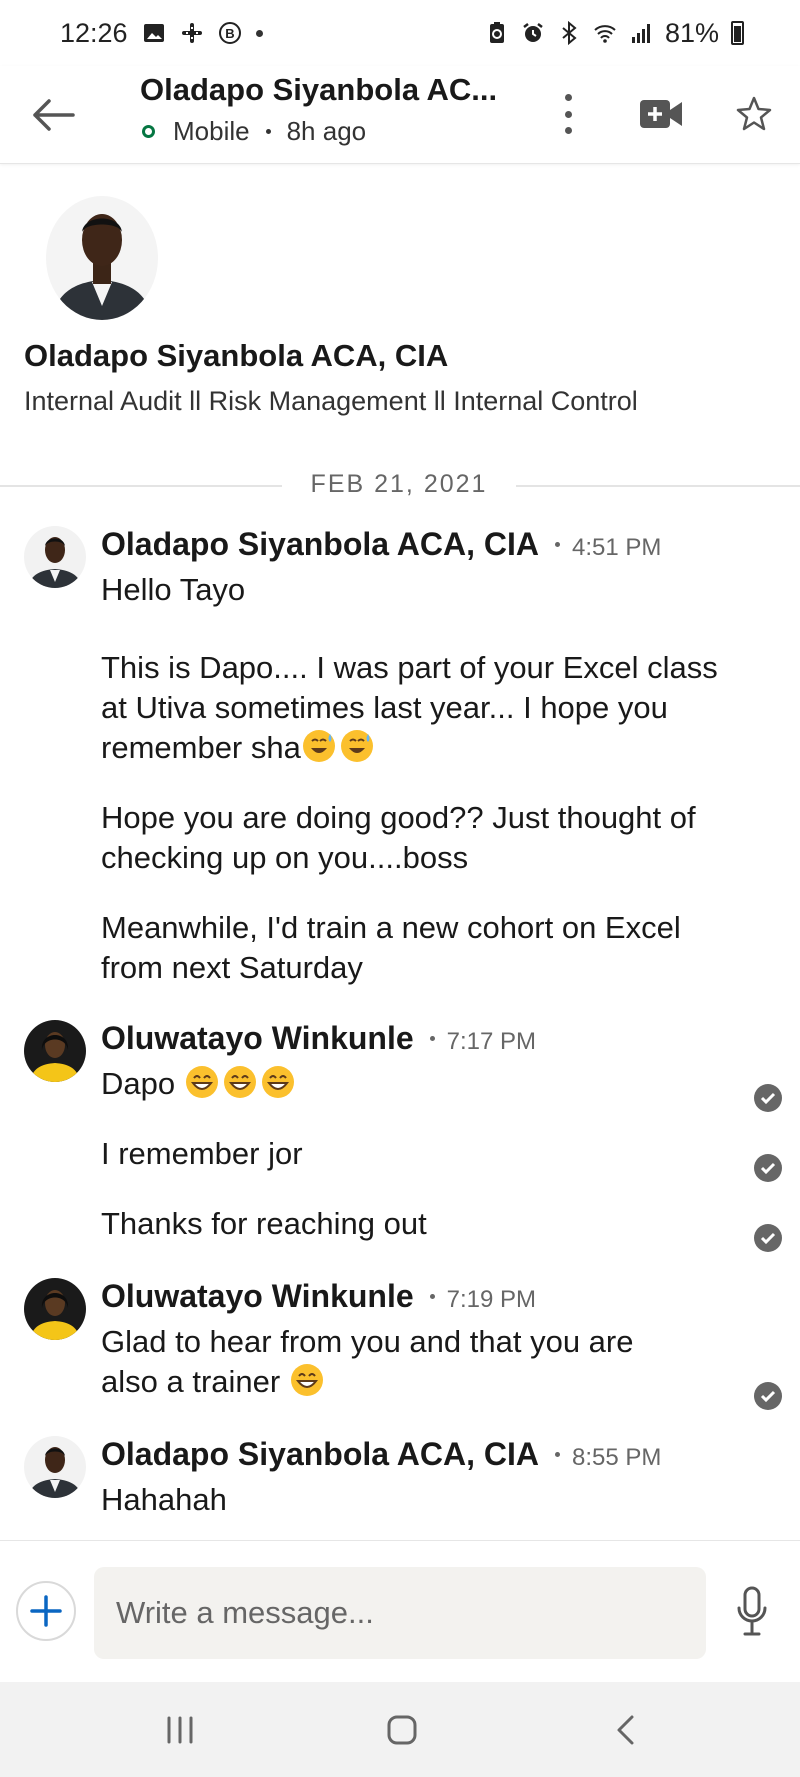 The height and width of the screenshot is (1777, 800). I want to click on message-sender: Oladapo Siyanbola ACA, CIA 4:51 PM, so click(381, 544).